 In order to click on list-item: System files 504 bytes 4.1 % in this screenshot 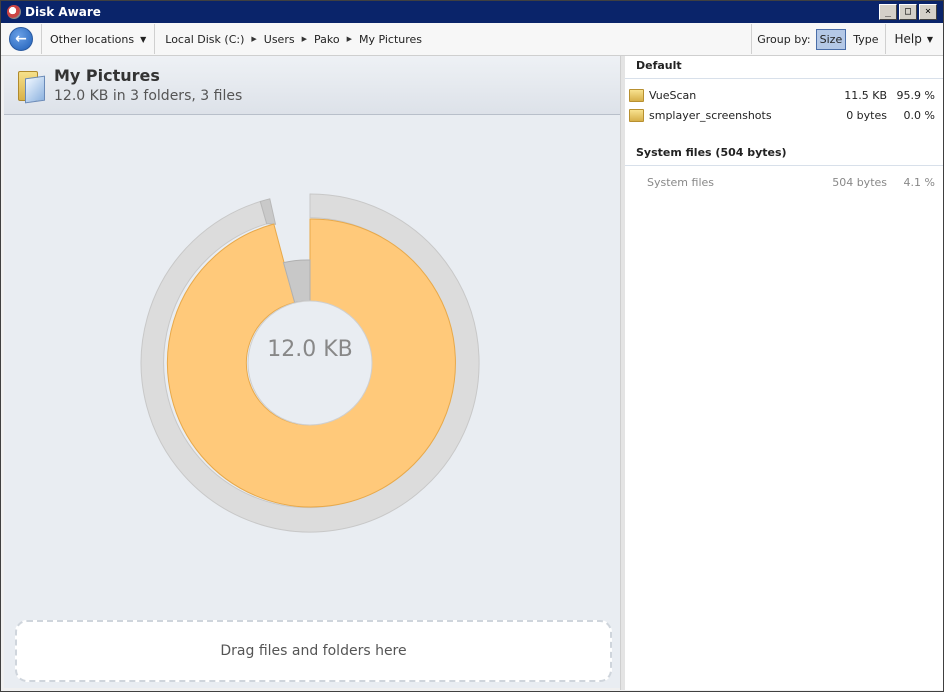, I will do `click(784, 182)`.